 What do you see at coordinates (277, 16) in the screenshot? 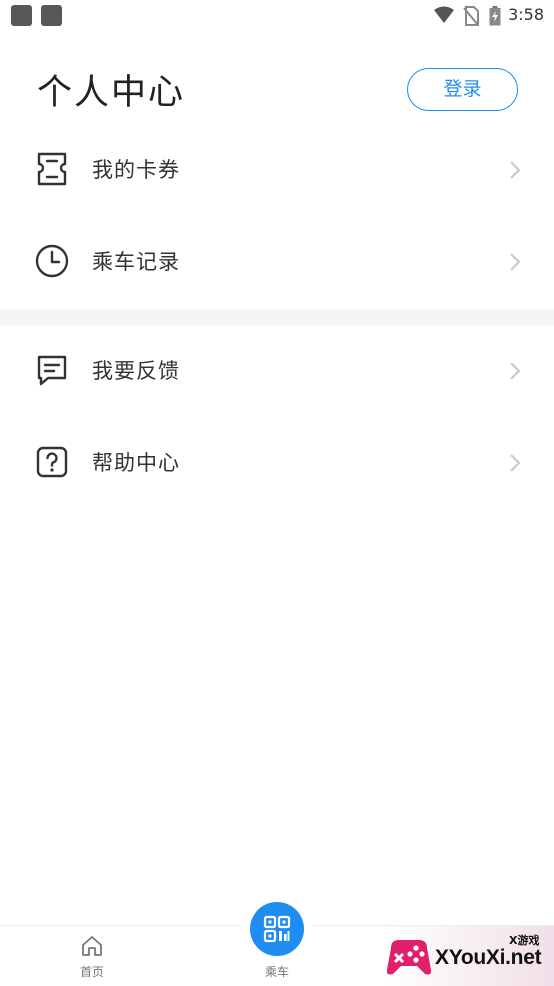
I see `status-bar: 3:58` at bounding box center [277, 16].